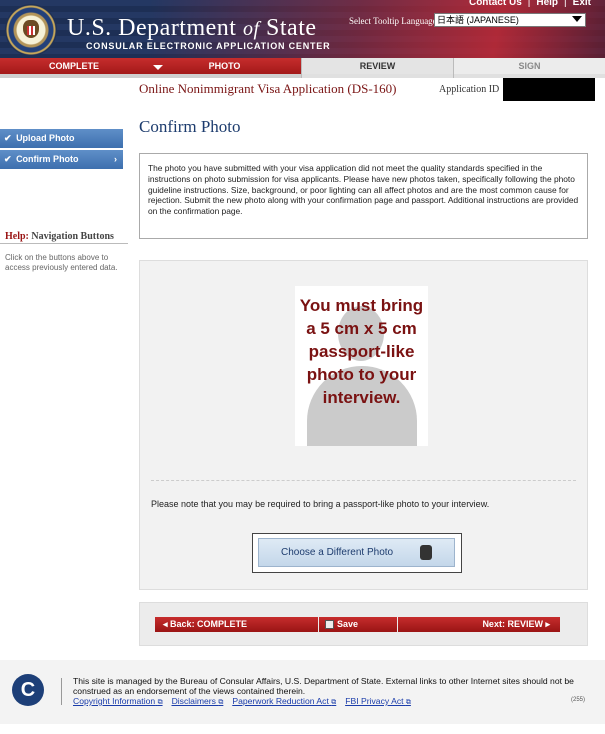 The width and height of the screenshot is (605, 734). Describe the element at coordinates (114, 701) in the screenshot. I see `copyright-link-label: Copyright Information` at that location.